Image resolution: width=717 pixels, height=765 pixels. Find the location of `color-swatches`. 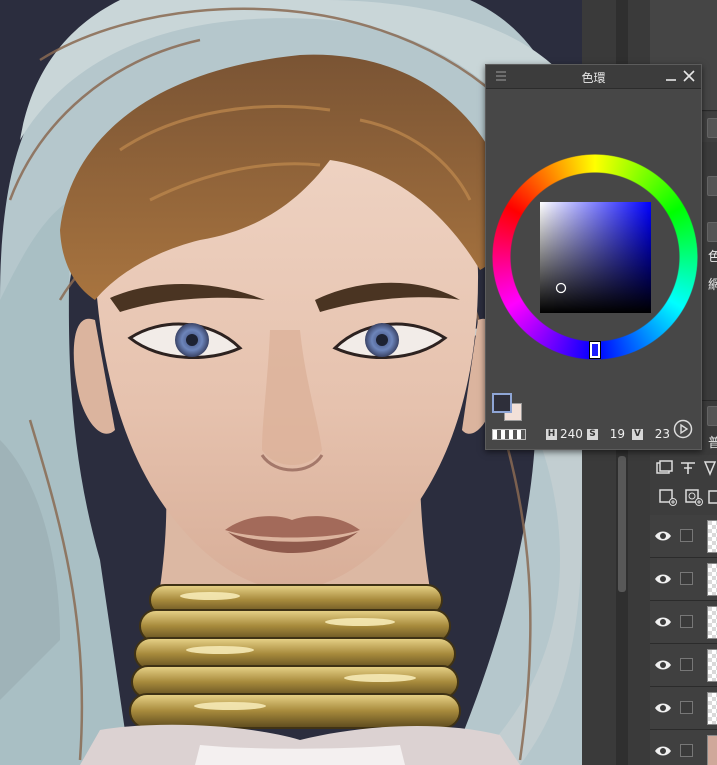

color-swatches is located at coordinates (510, 408).